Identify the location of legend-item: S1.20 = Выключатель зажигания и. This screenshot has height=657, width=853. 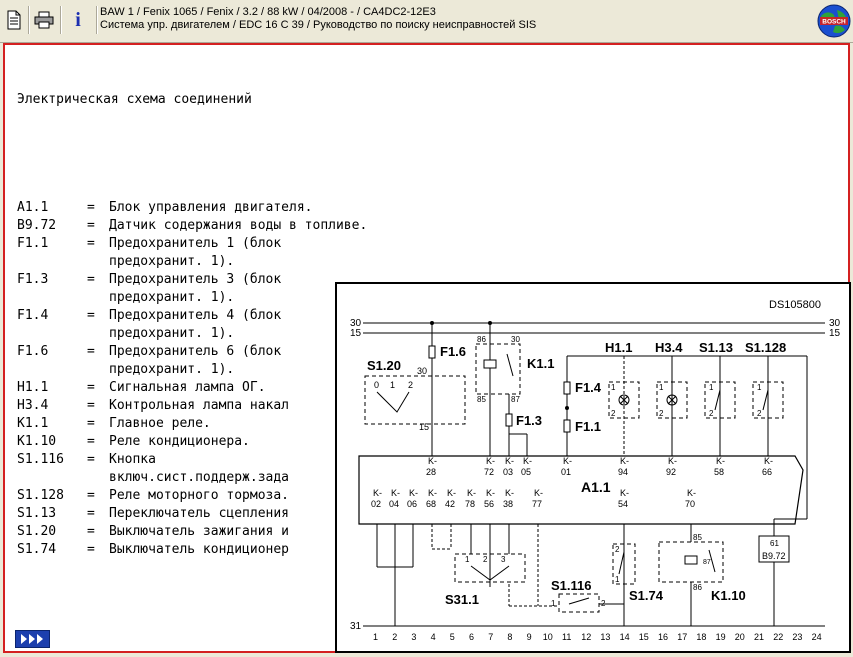
(192, 532).